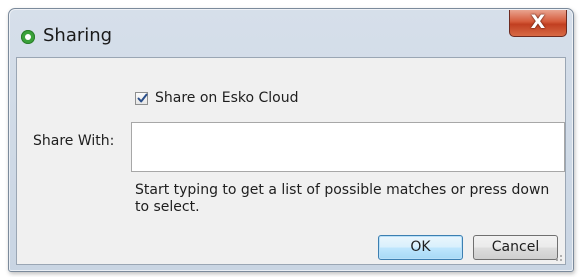 This screenshot has height=277, width=581. I want to click on close-icon: X, so click(538, 22).